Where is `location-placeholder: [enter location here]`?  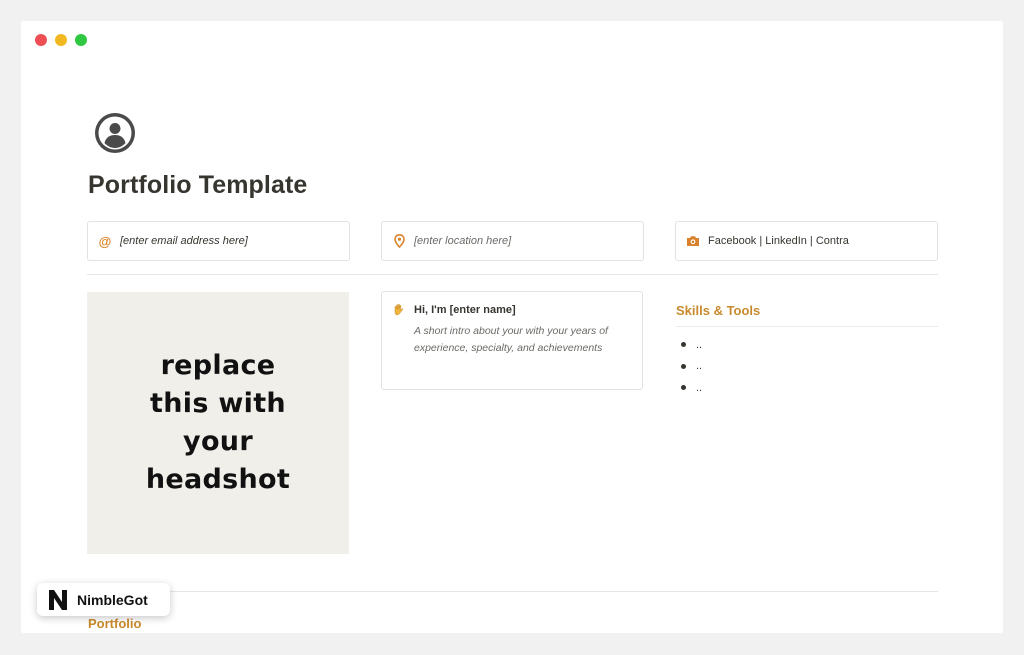 location-placeholder: [enter location here] is located at coordinates (463, 241).